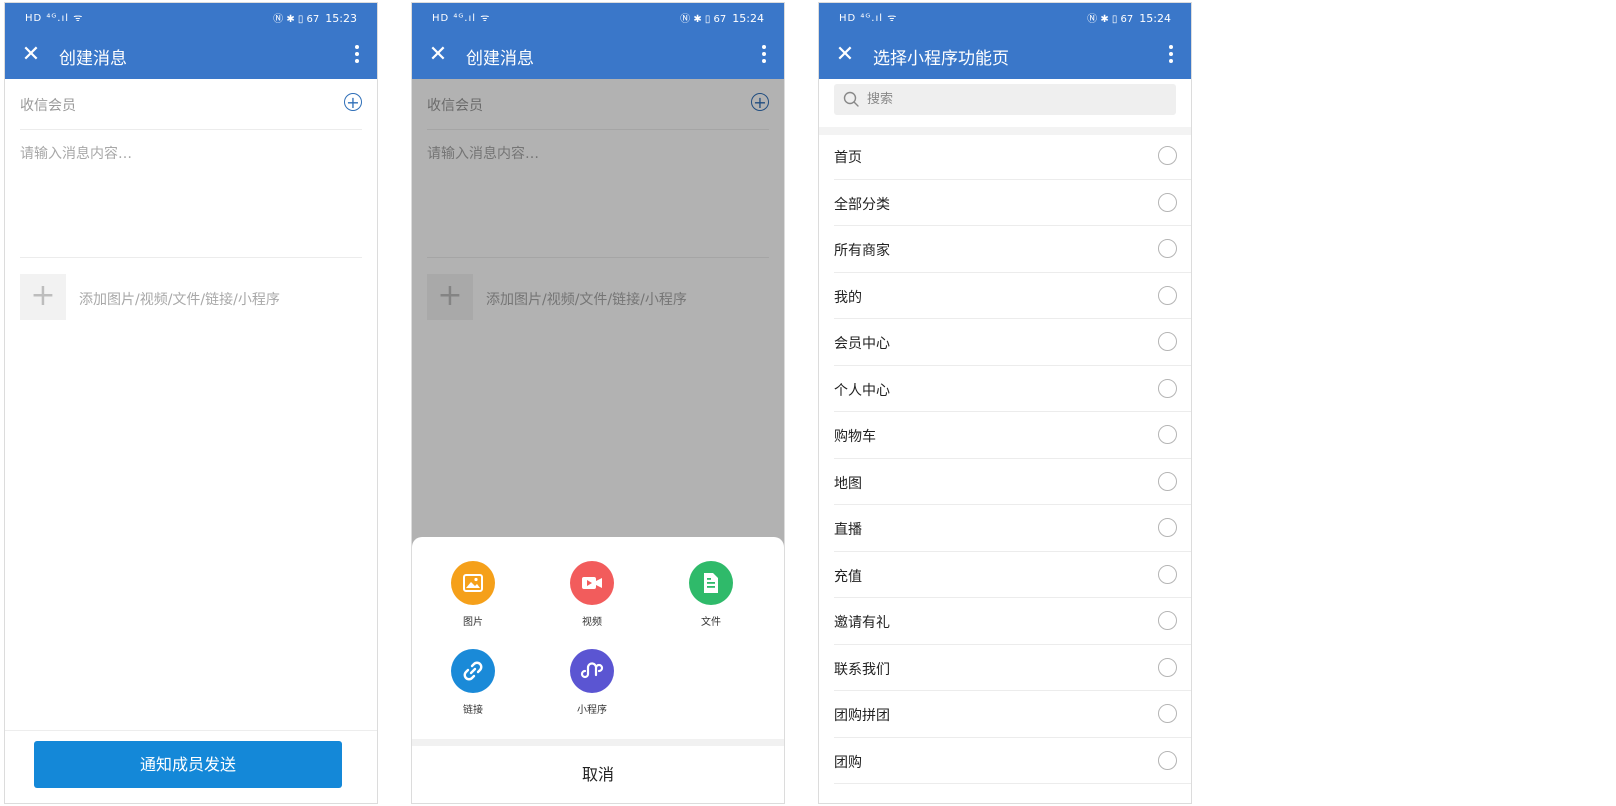 The height and width of the screenshot is (806, 1616). What do you see at coordinates (592, 671) in the screenshot?
I see `mini-program-icon` at bounding box center [592, 671].